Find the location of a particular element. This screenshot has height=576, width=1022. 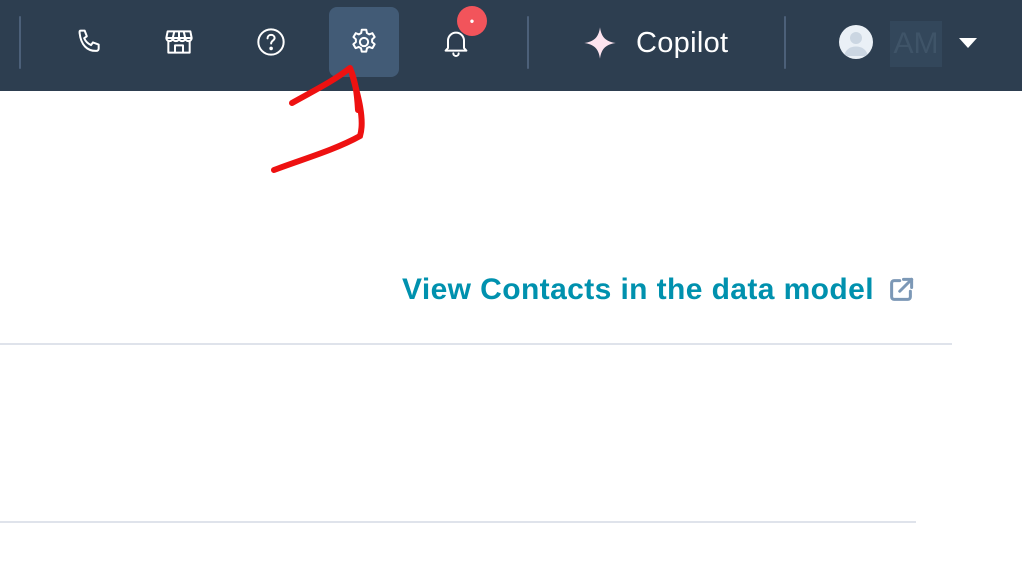

phone-icon is located at coordinates (89, 40).